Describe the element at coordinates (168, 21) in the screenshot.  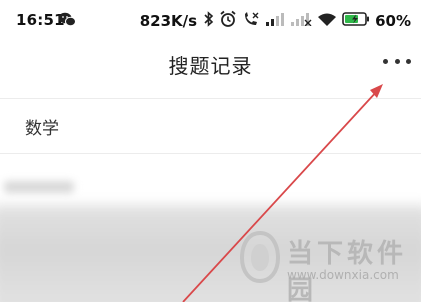
I see `net-speed: 823K/s` at that location.